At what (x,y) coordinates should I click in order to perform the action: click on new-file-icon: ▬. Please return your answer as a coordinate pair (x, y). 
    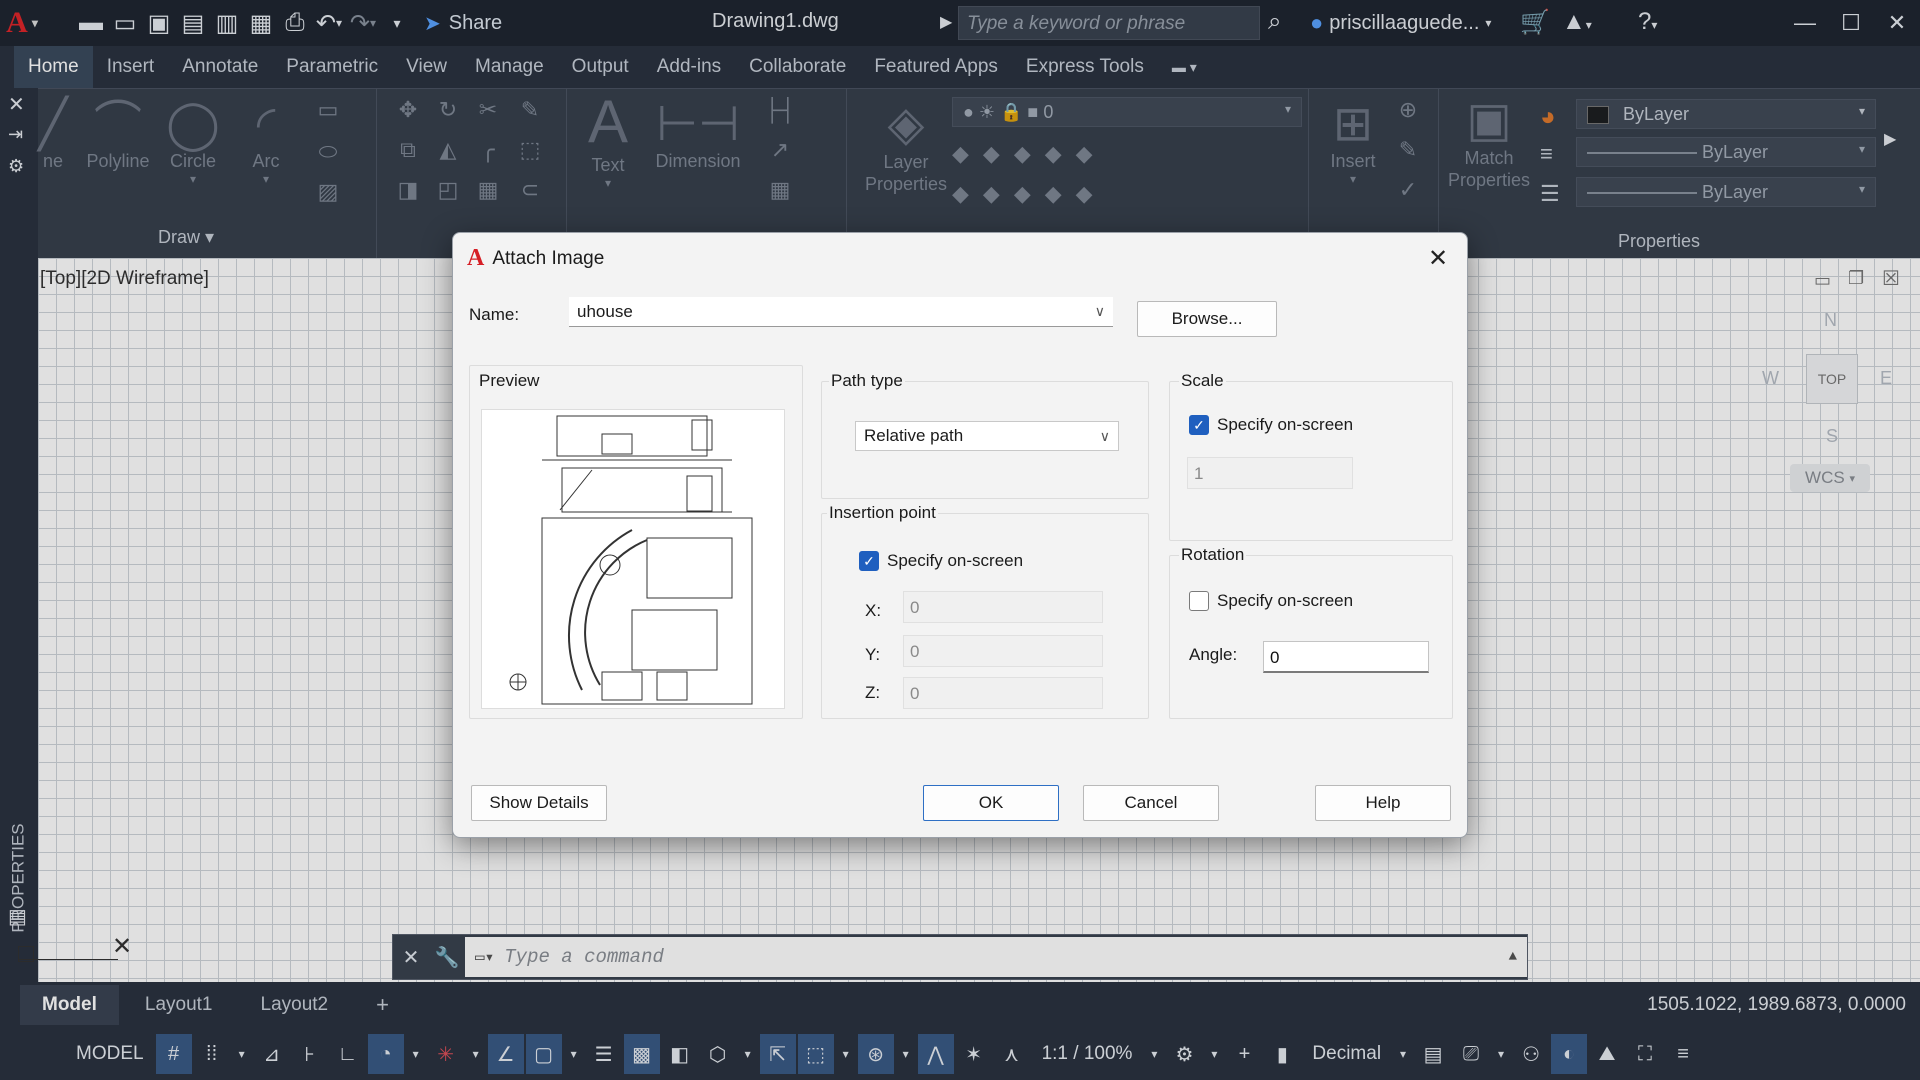
    Looking at the image, I should click on (91, 23).